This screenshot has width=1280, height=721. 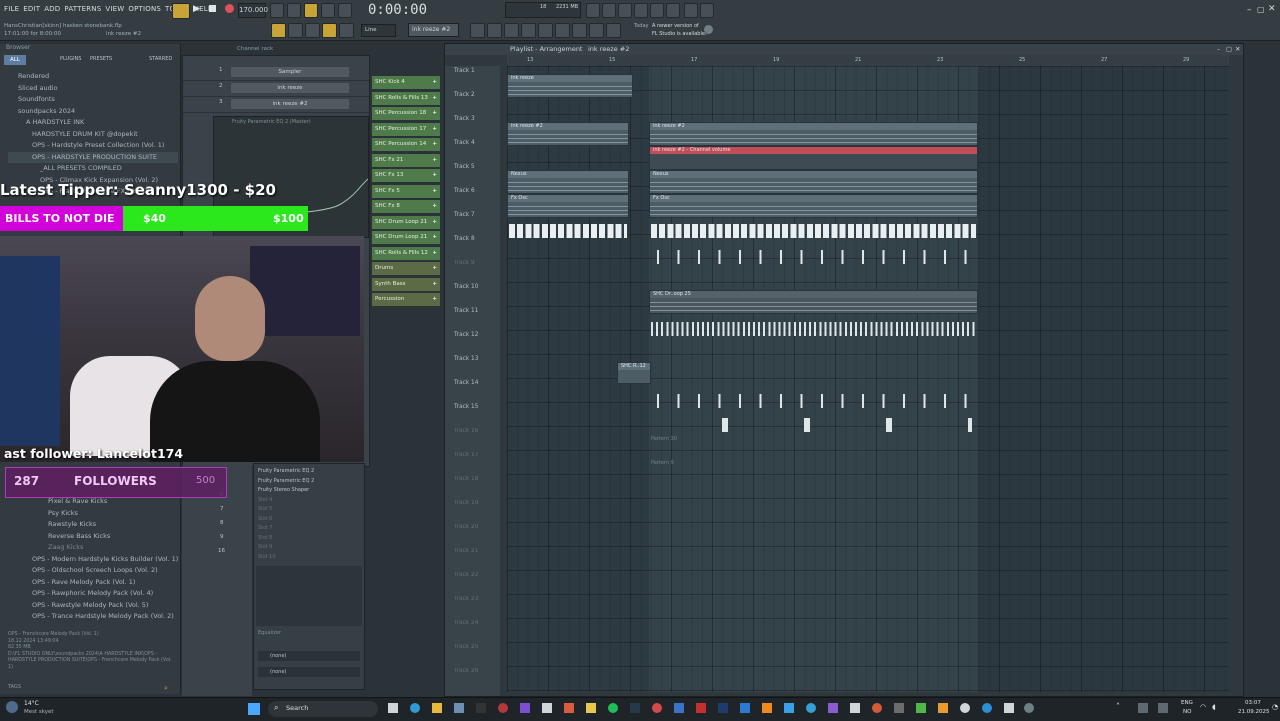 What do you see at coordinates (406, 175) in the screenshot?
I see `pattern-item: SHC Fx 13` at bounding box center [406, 175].